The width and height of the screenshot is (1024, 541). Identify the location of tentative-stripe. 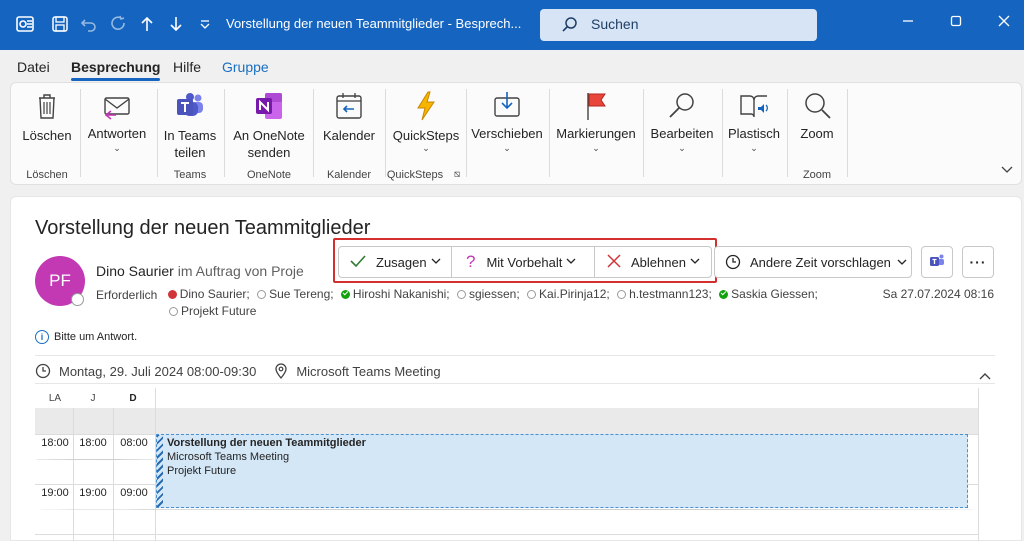
(160, 471).